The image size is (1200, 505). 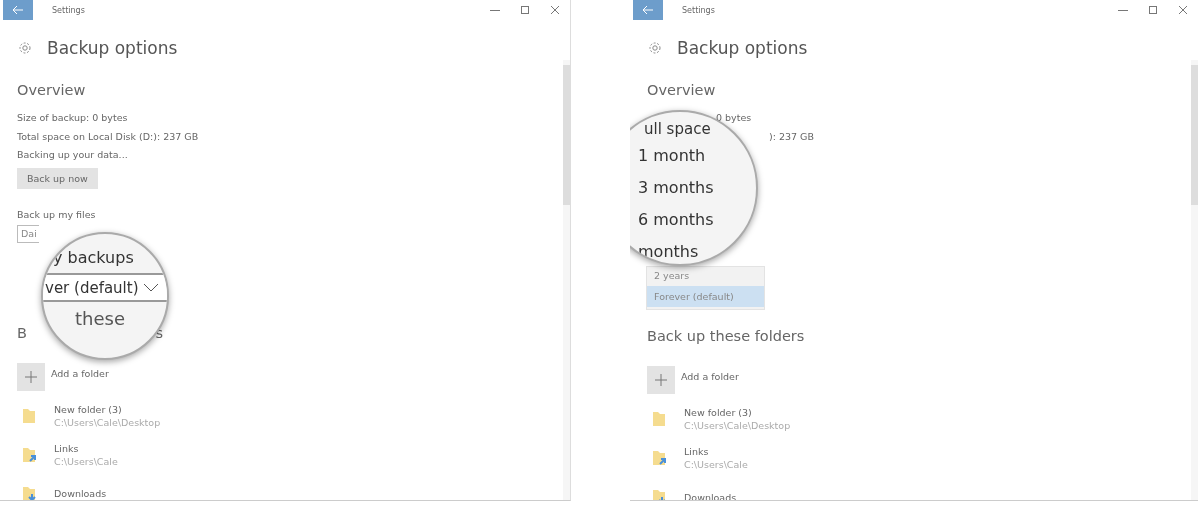 I want to click on chevron-down-icon, so click(x=151, y=287).